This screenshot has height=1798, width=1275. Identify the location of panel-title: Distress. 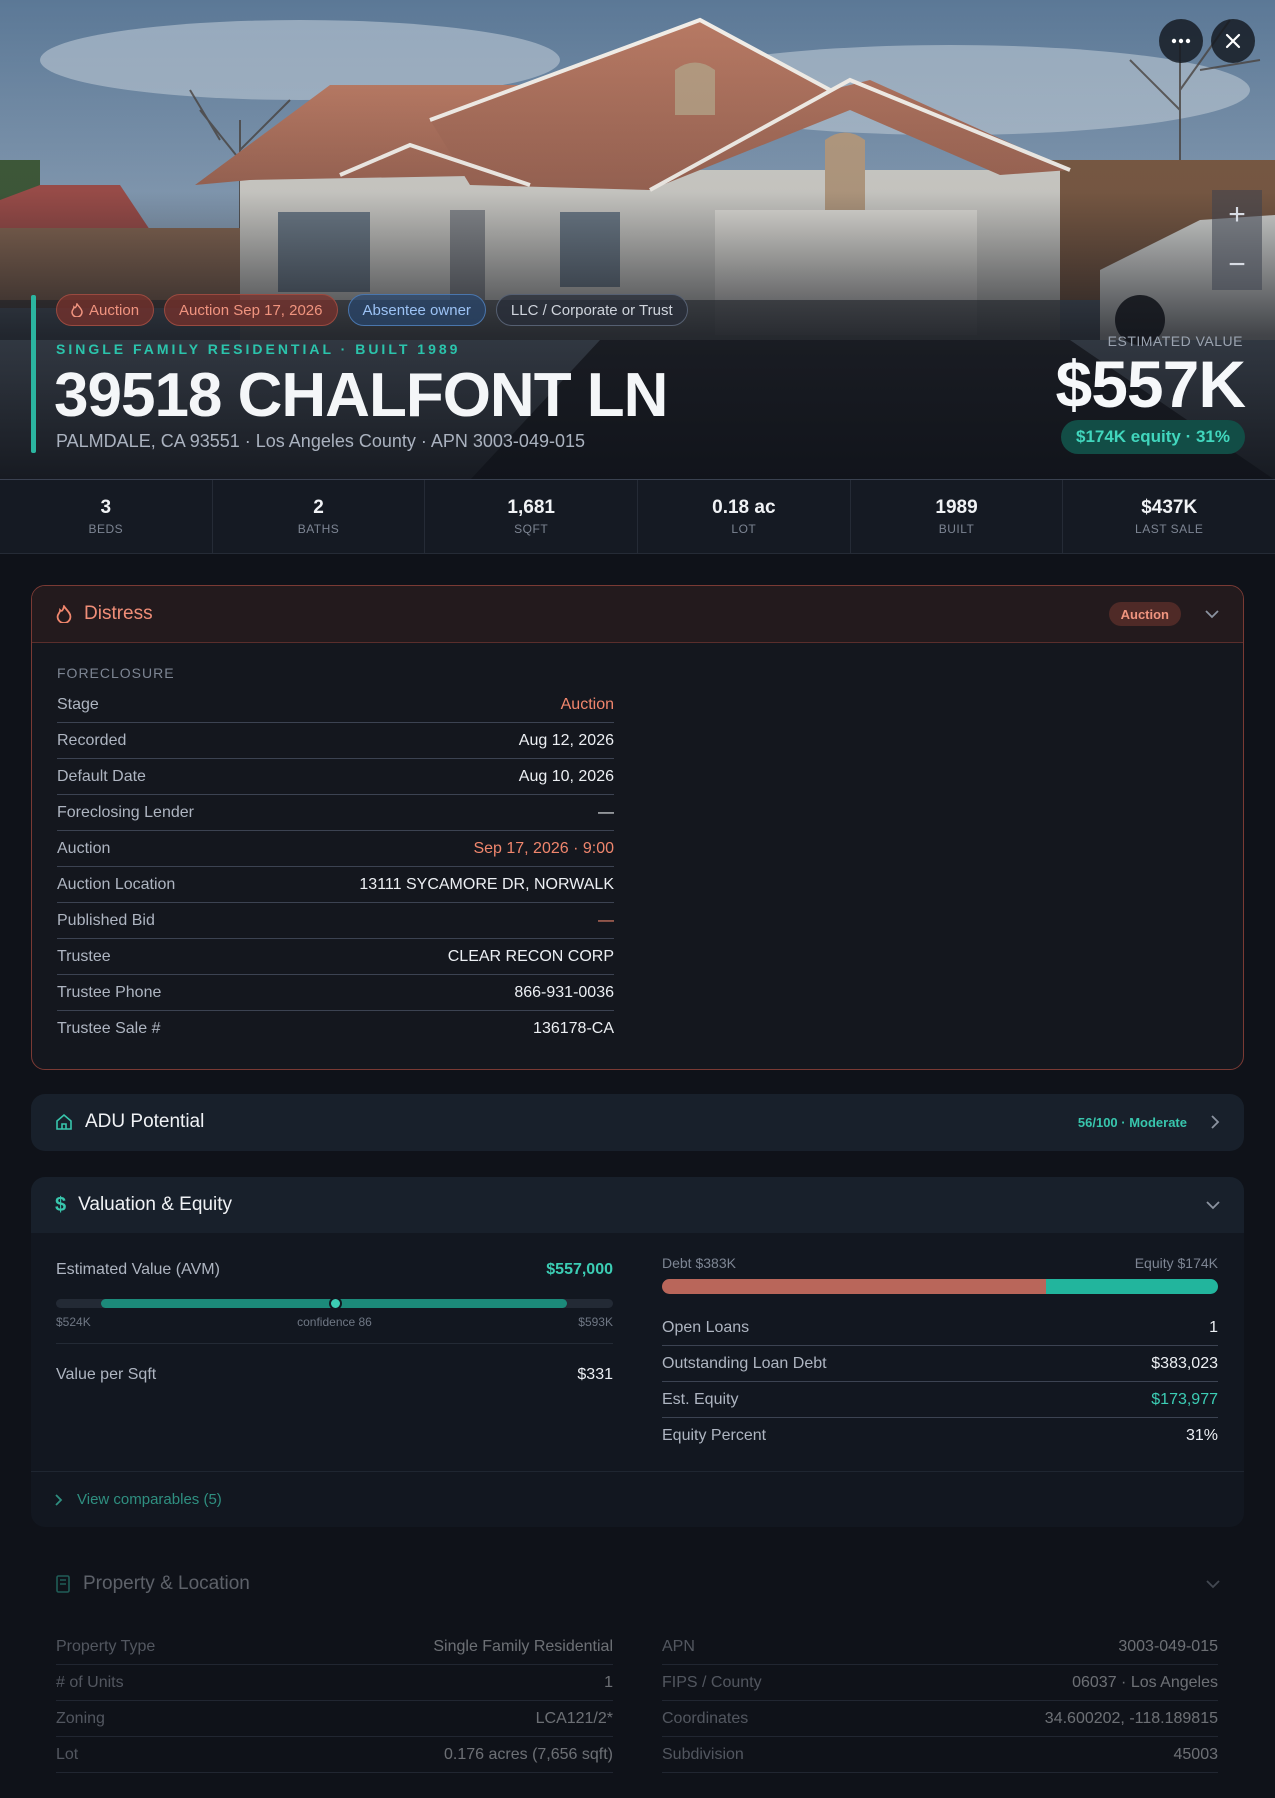
(118, 613).